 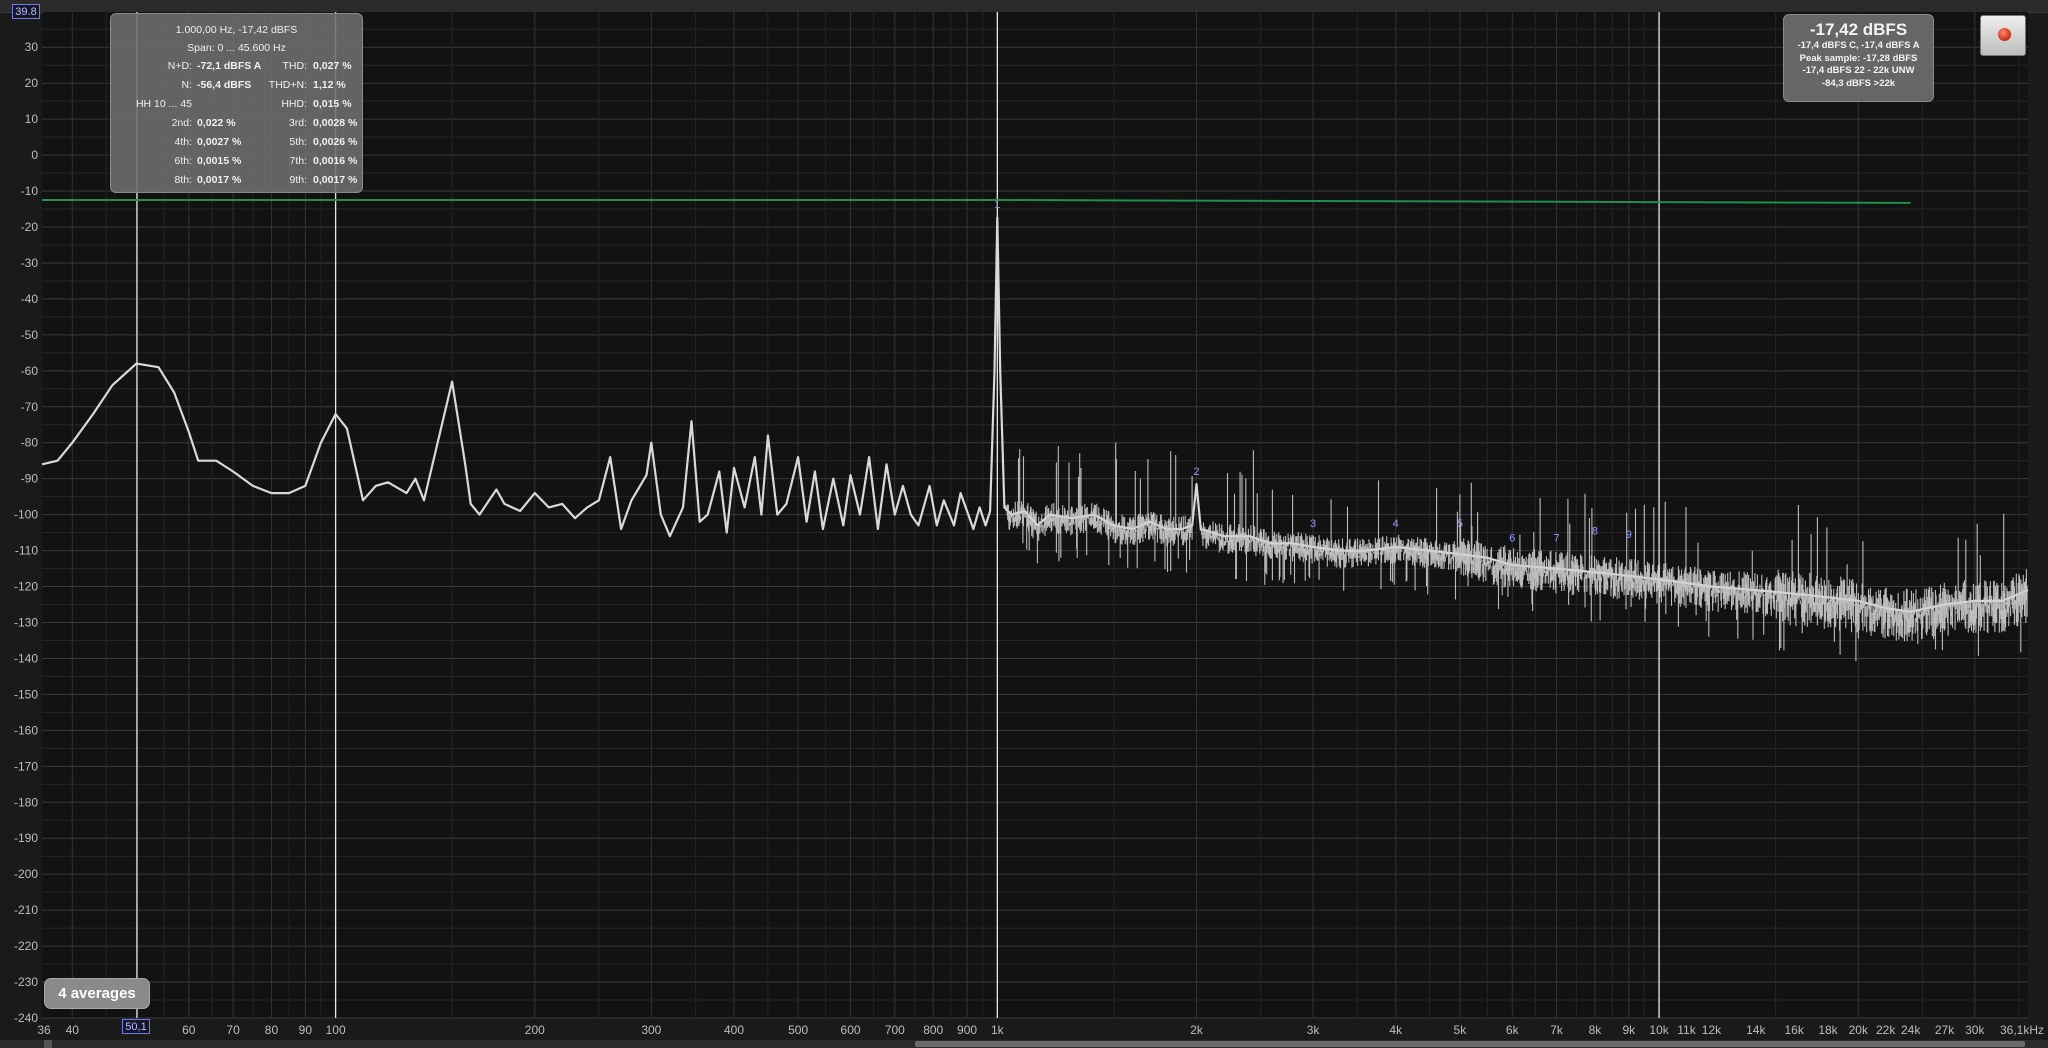 I want to click on info-value: 0,0017 %, so click(x=335, y=180).